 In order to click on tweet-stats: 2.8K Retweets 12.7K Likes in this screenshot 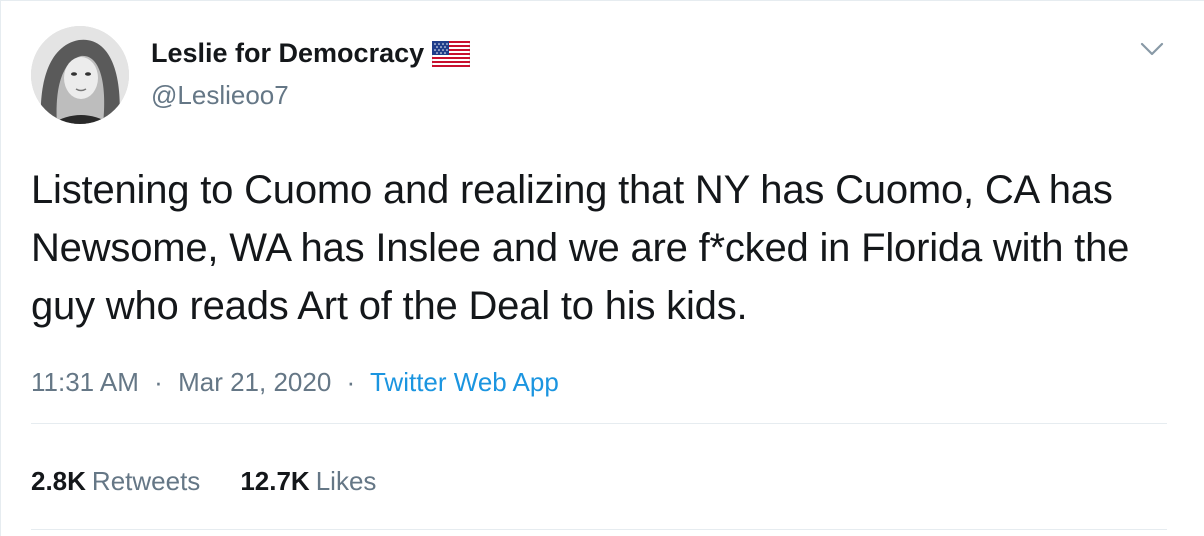, I will do `click(223, 481)`.